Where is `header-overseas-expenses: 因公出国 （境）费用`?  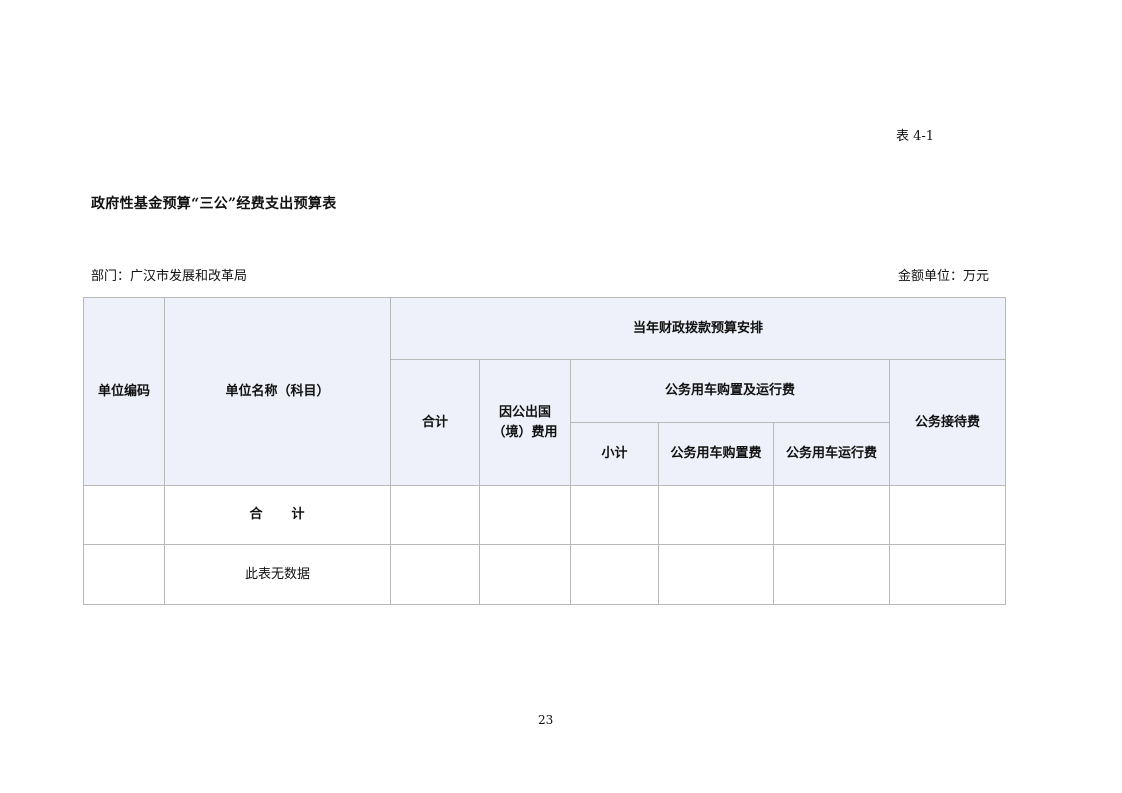
header-overseas-expenses: 因公出国 （境）费用 is located at coordinates (525, 422).